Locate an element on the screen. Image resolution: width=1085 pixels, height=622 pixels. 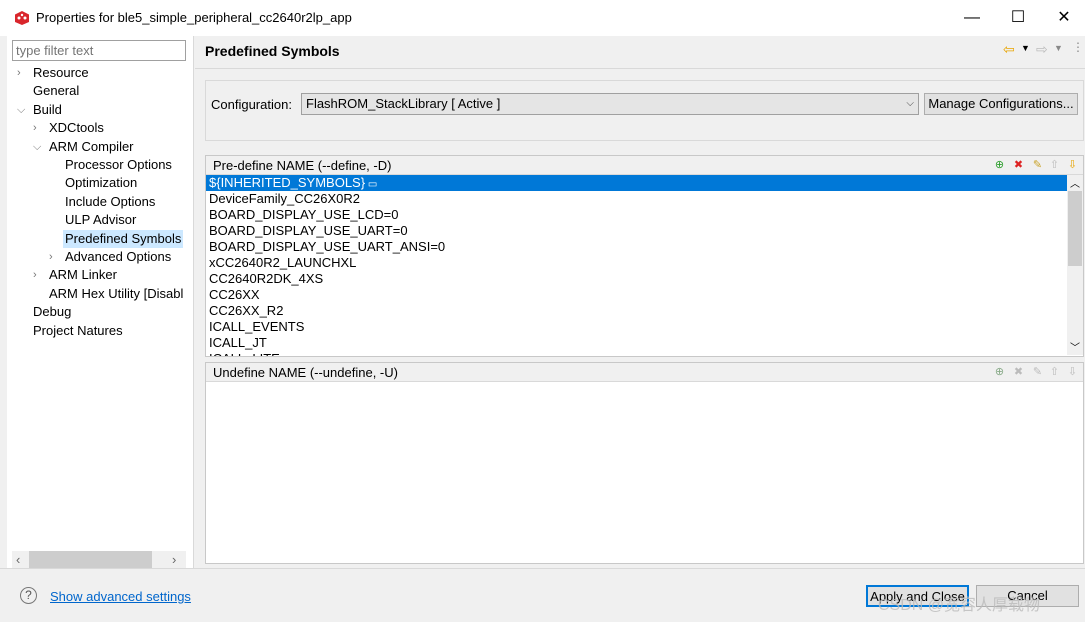
tree-item-label: ARM Hex Utility [Disabl is located at coordinates (116, 293).